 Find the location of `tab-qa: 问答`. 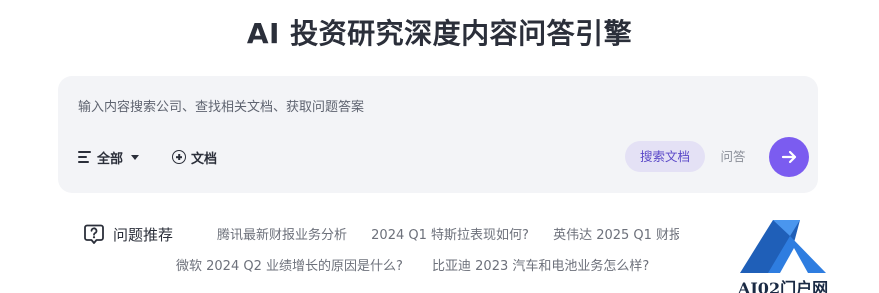

tab-qa: 问答 is located at coordinates (733, 156).